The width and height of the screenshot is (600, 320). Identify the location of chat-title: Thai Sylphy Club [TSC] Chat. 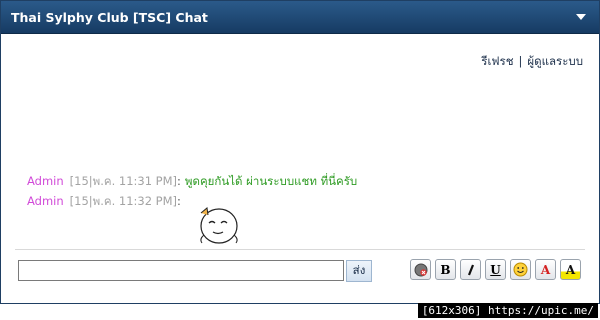
(109, 17).